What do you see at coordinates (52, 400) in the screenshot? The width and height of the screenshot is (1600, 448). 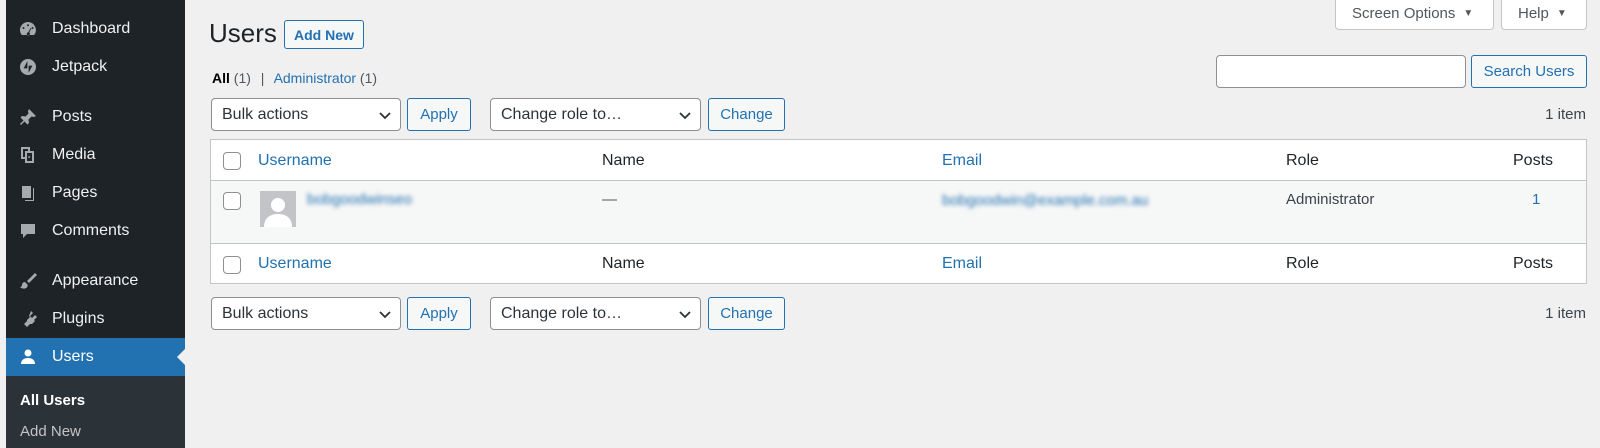 I see `submenu-all-users: All Users` at bounding box center [52, 400].